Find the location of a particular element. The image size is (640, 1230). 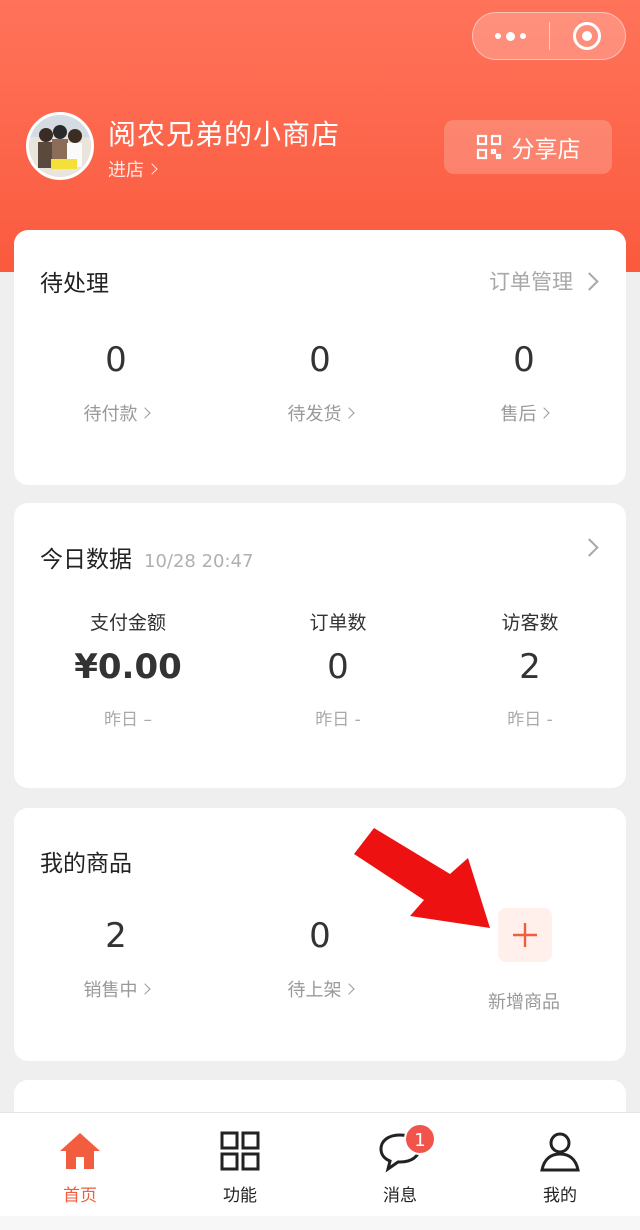

add-product-button is located at coordinates (525, 935).